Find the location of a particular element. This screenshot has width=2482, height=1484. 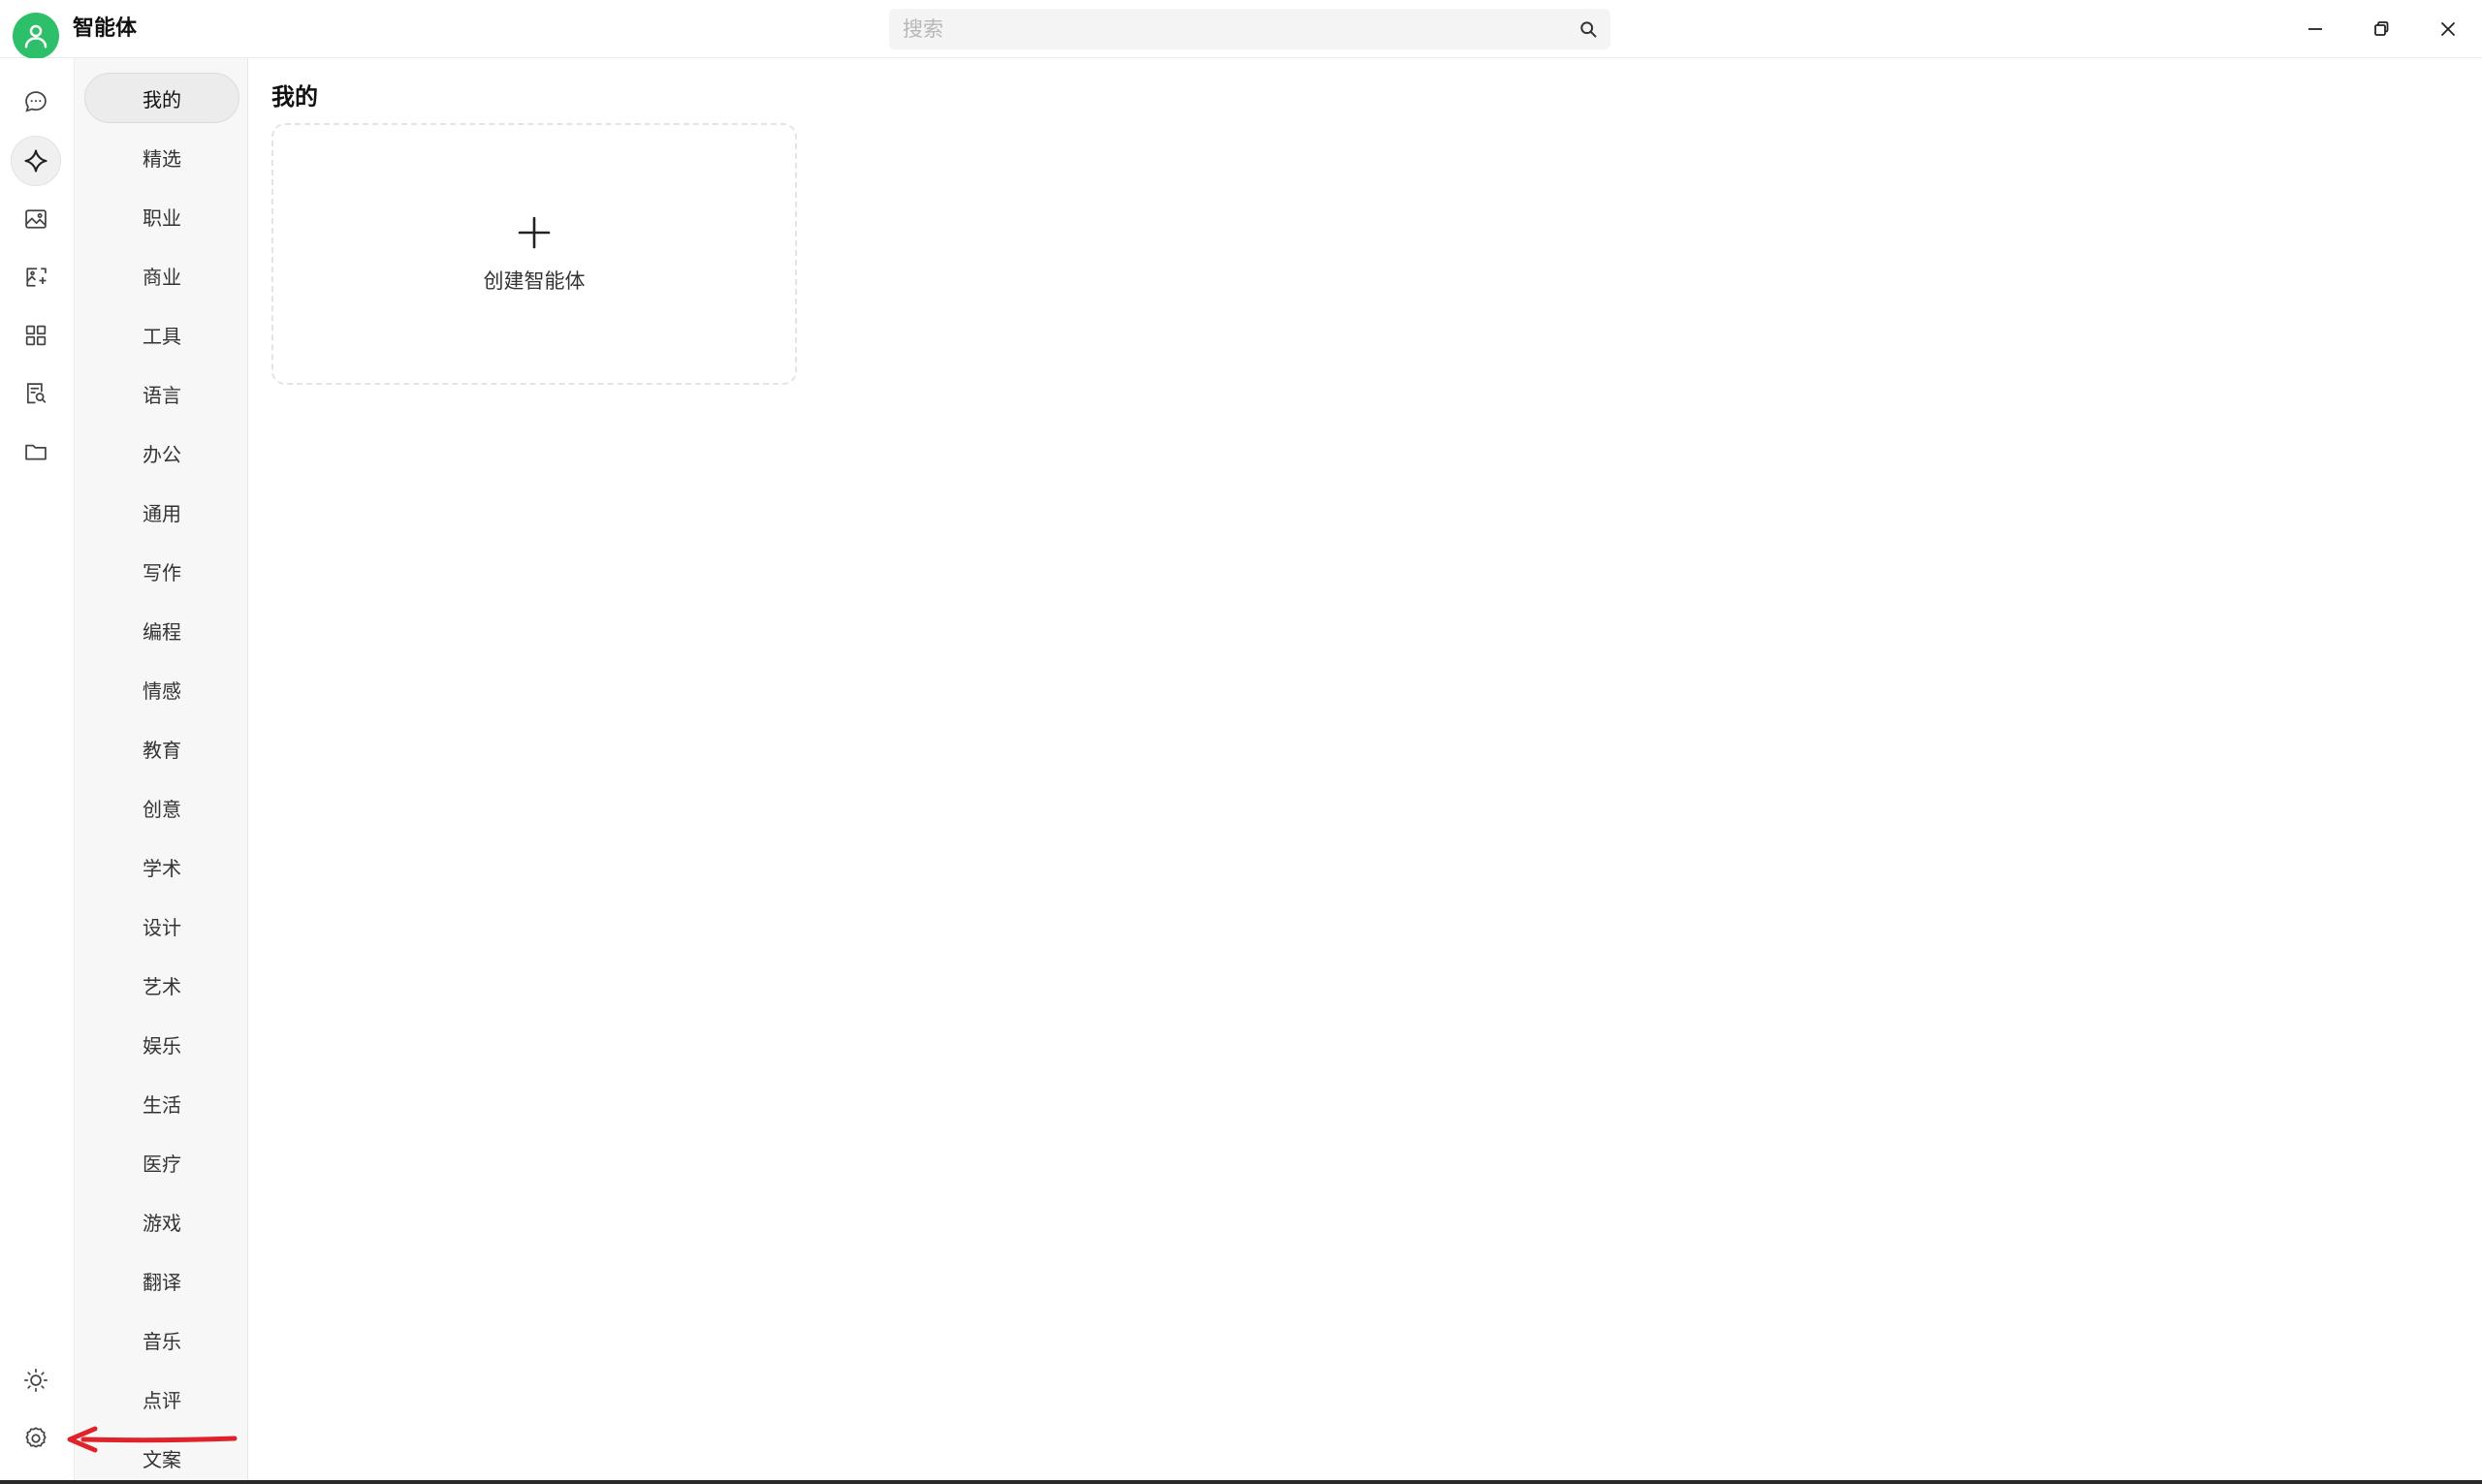

document-search-icon is located at coordinates (36, 394).